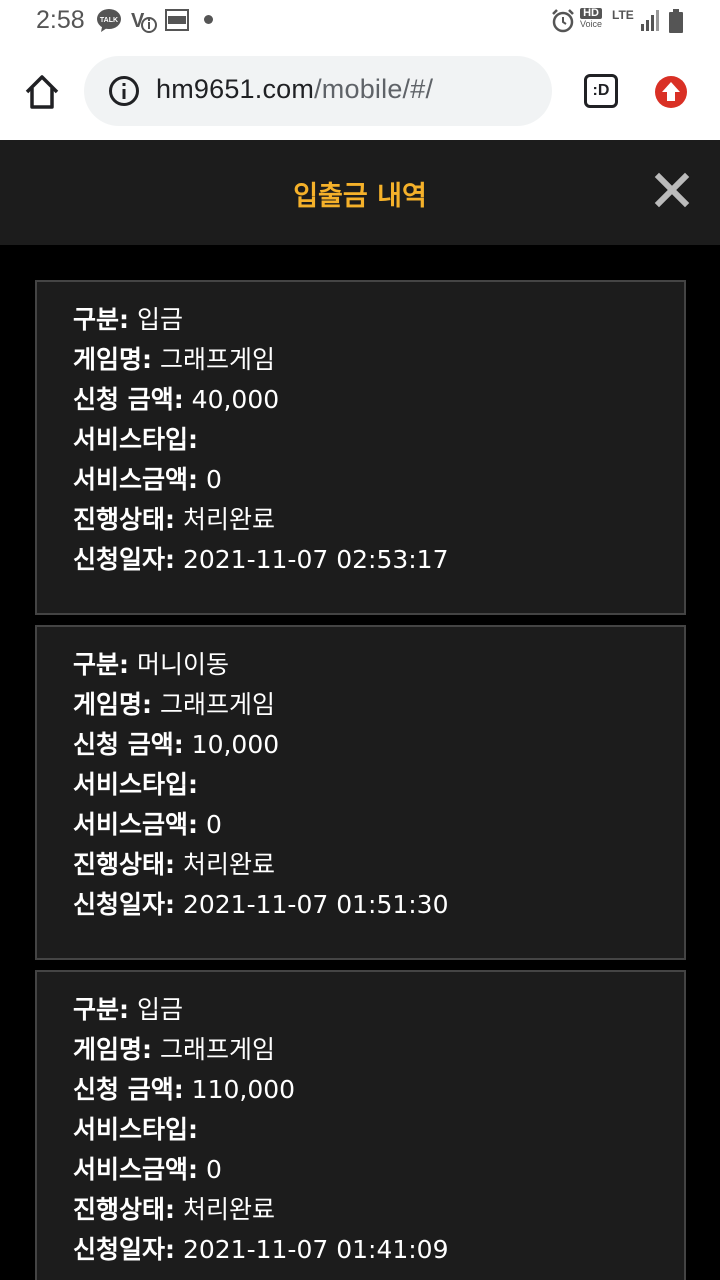  What do you see at coordinates (672, 190) in the screenshot?
I see `close-icon` at bounding box center [672, 190].